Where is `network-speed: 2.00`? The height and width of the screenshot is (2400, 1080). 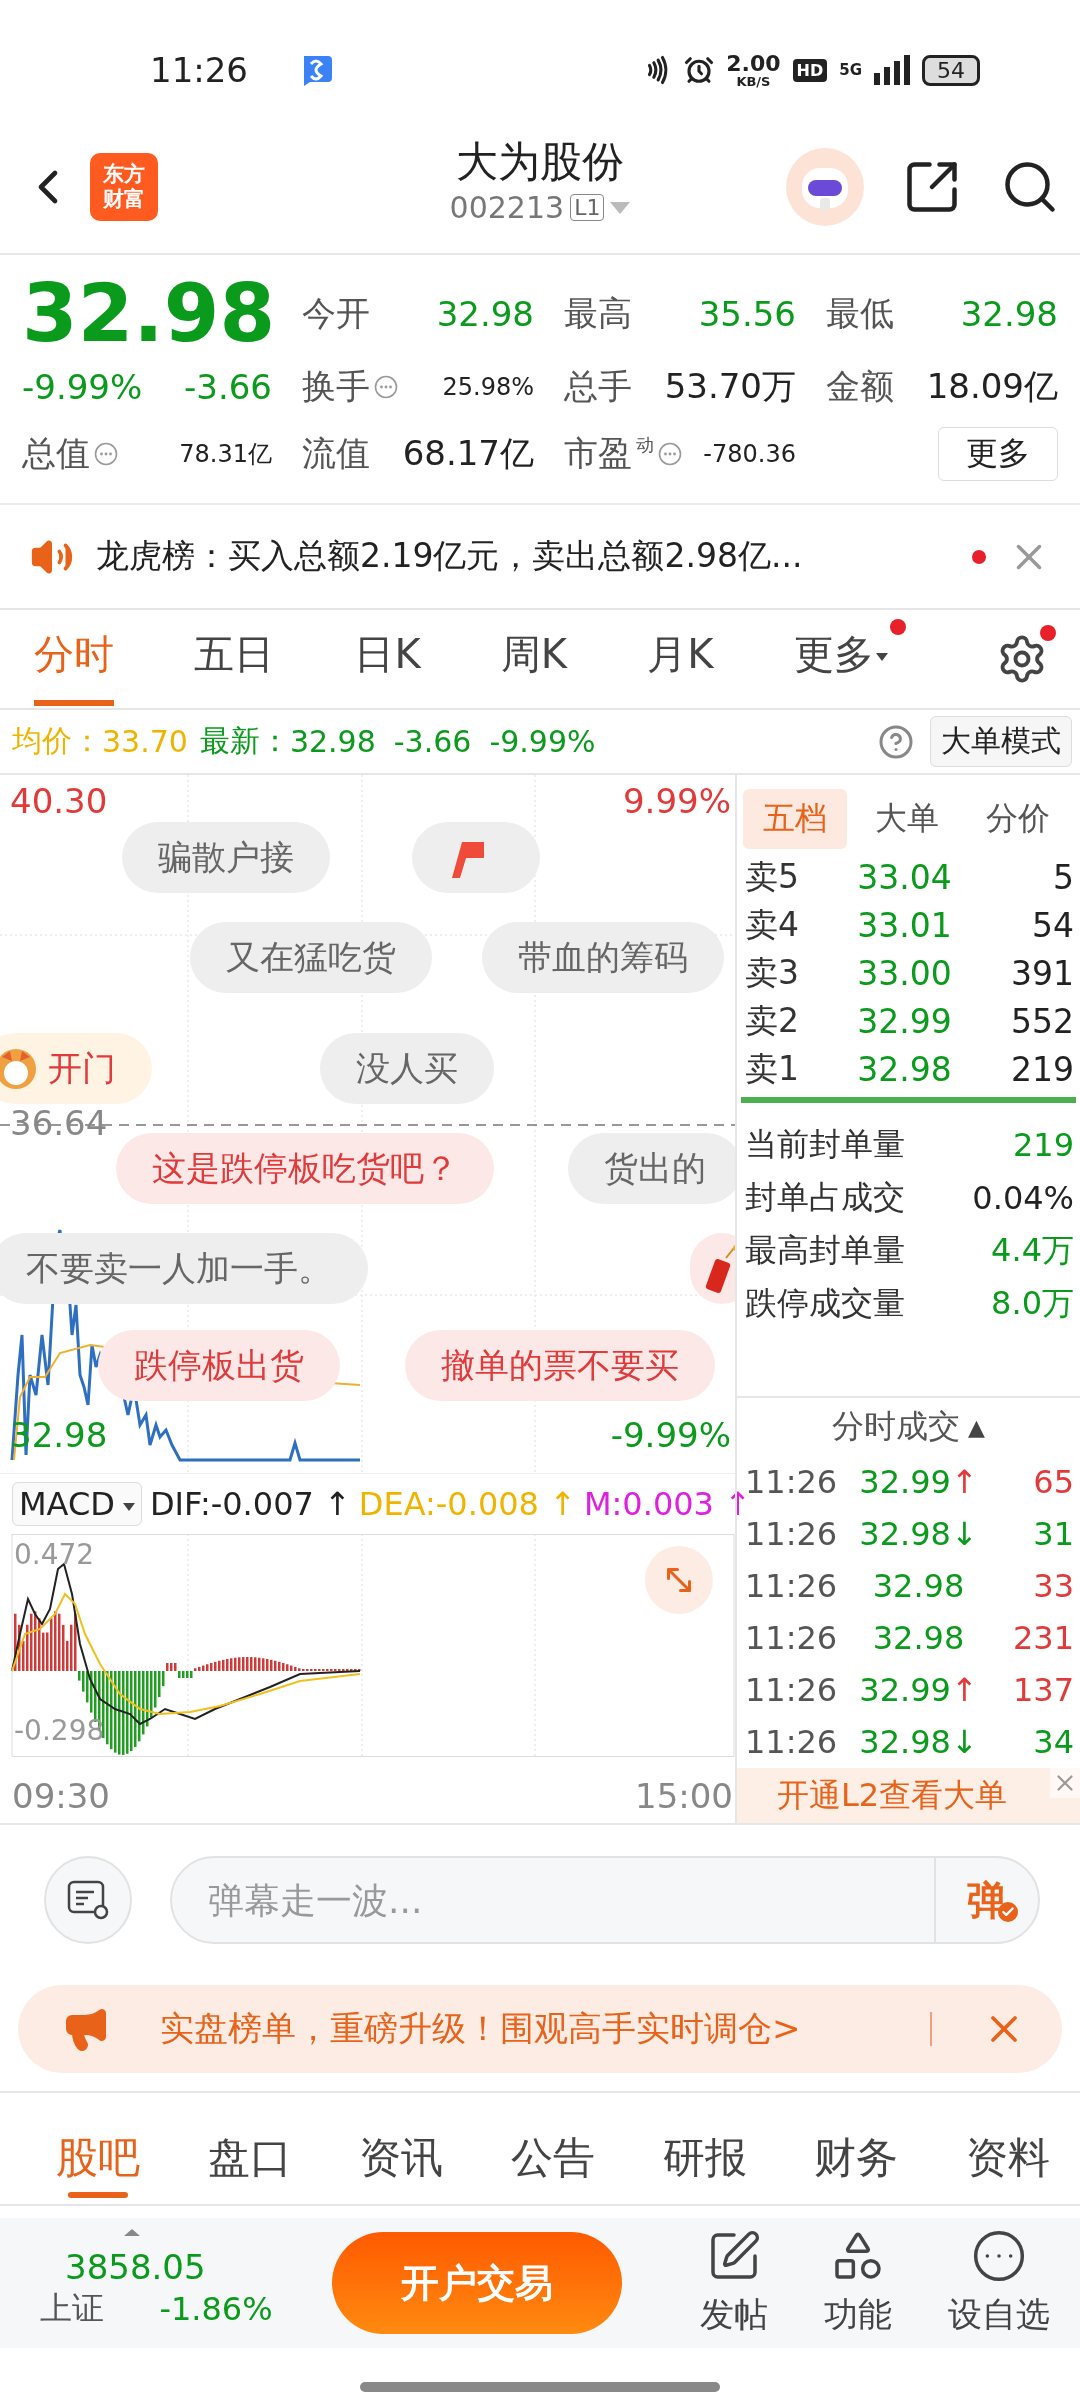
network-speed: 2.00 is located at coordinates (753, 63).